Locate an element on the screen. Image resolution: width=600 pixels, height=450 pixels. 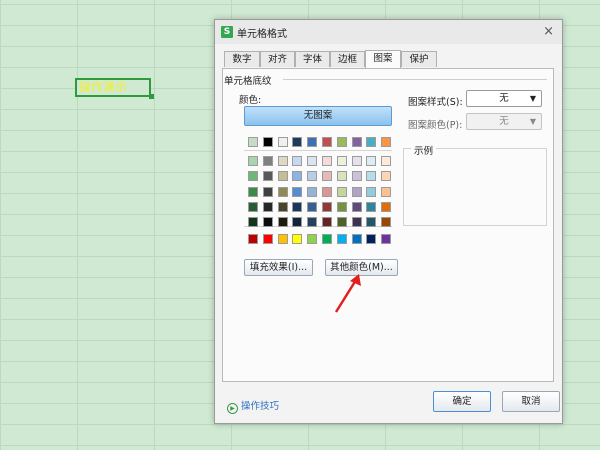
tab-alignment: 对齐 is located at coordinates (277, 59).